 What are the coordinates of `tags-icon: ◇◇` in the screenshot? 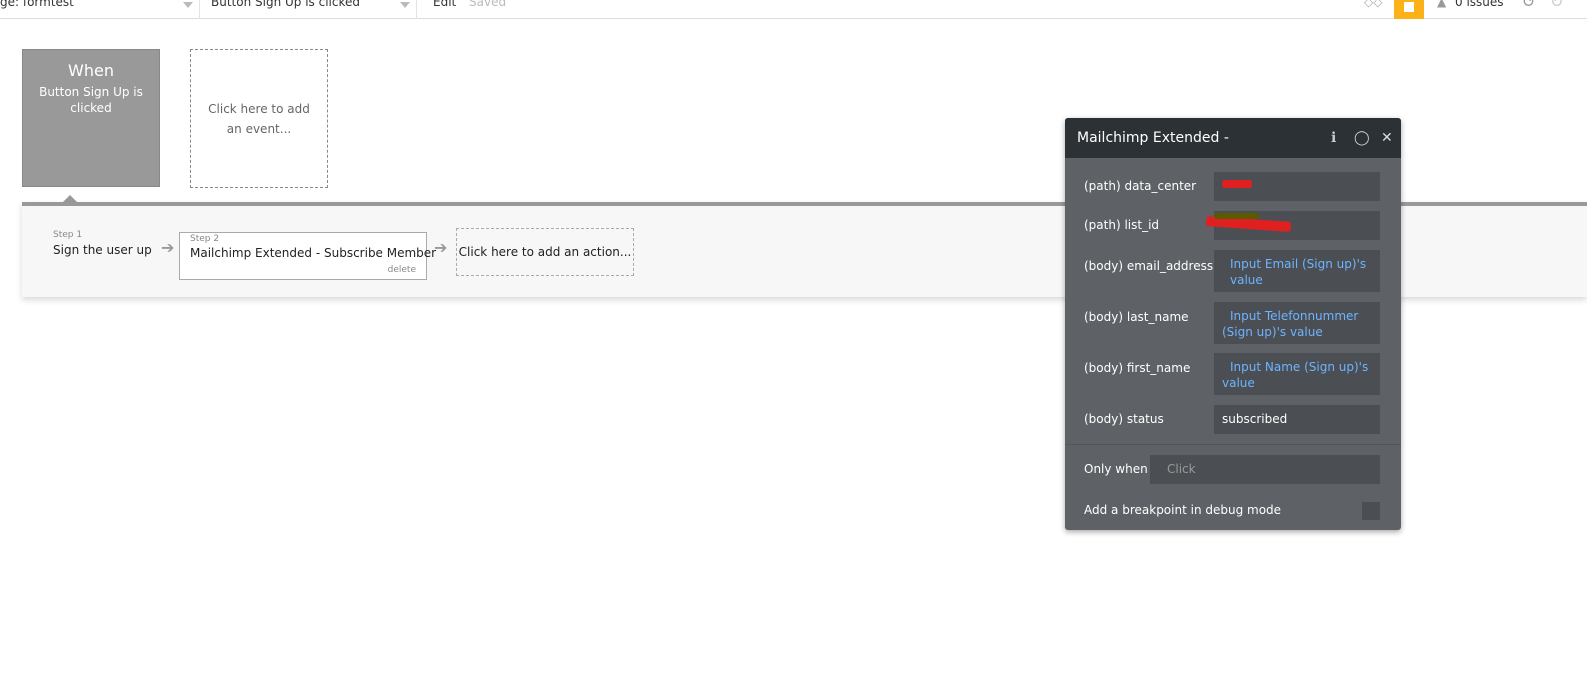 It's located at (1373, 4).